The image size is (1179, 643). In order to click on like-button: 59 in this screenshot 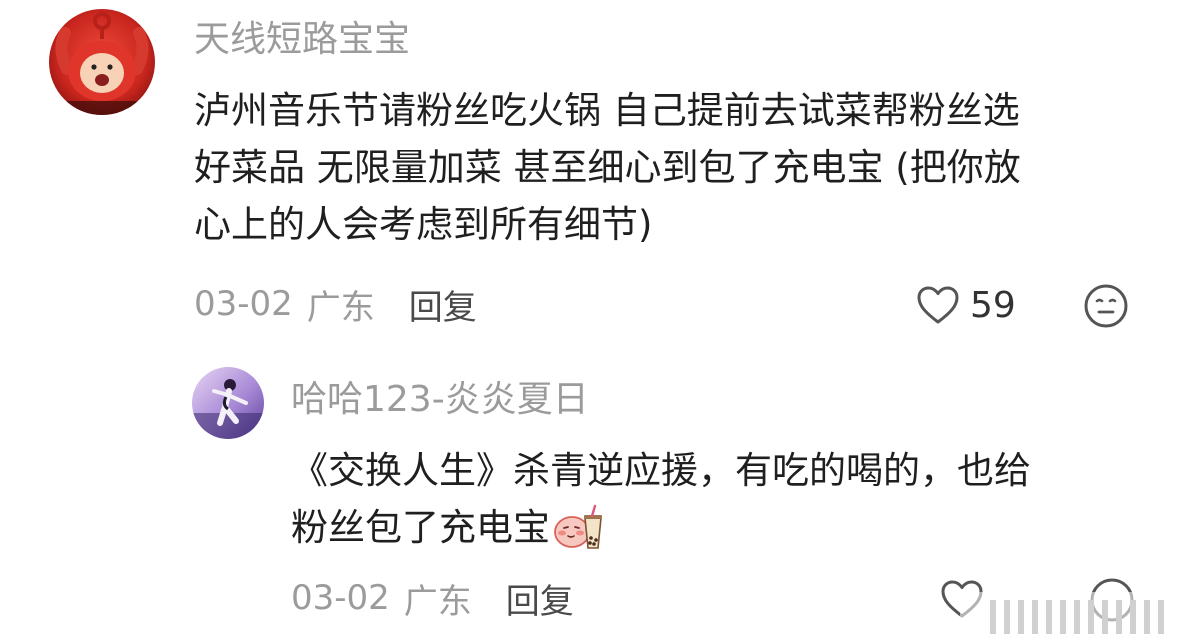, I will do `click(966, 305)`.